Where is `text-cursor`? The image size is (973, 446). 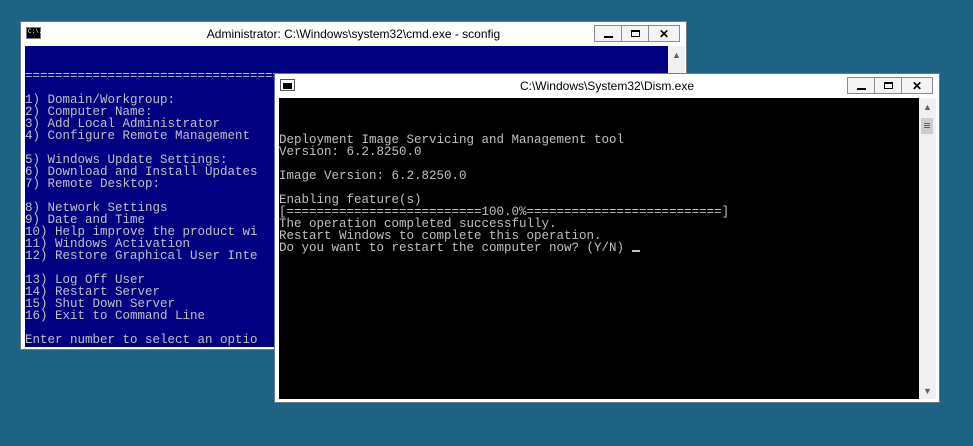
text-cursor is located at coordinates (635, 251).